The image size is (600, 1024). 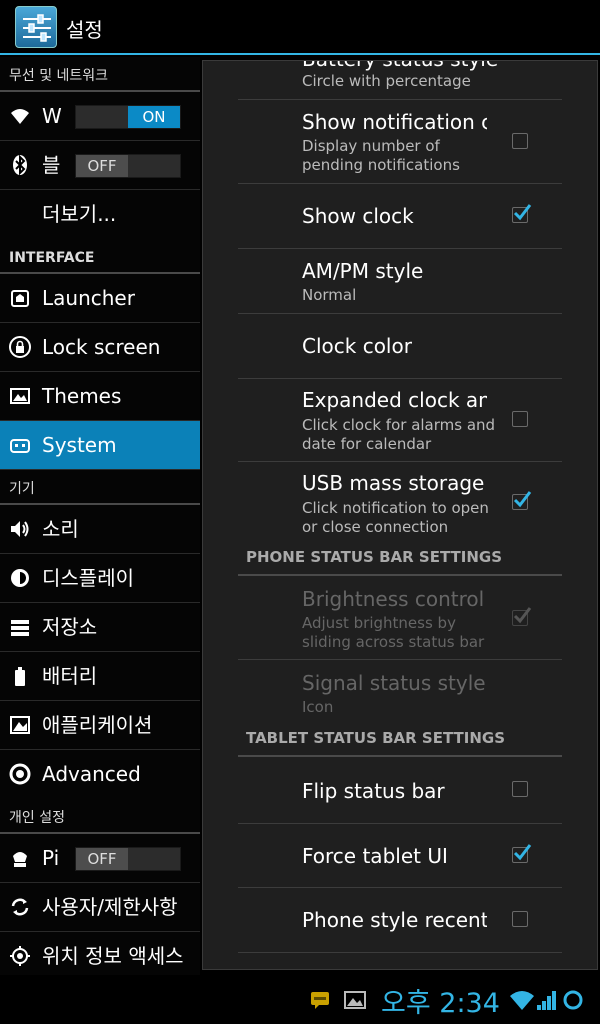 What do you see at coordinates (20, 859) in the screenshot?
I see `privacy-icon` at bounding box center [20, 859].